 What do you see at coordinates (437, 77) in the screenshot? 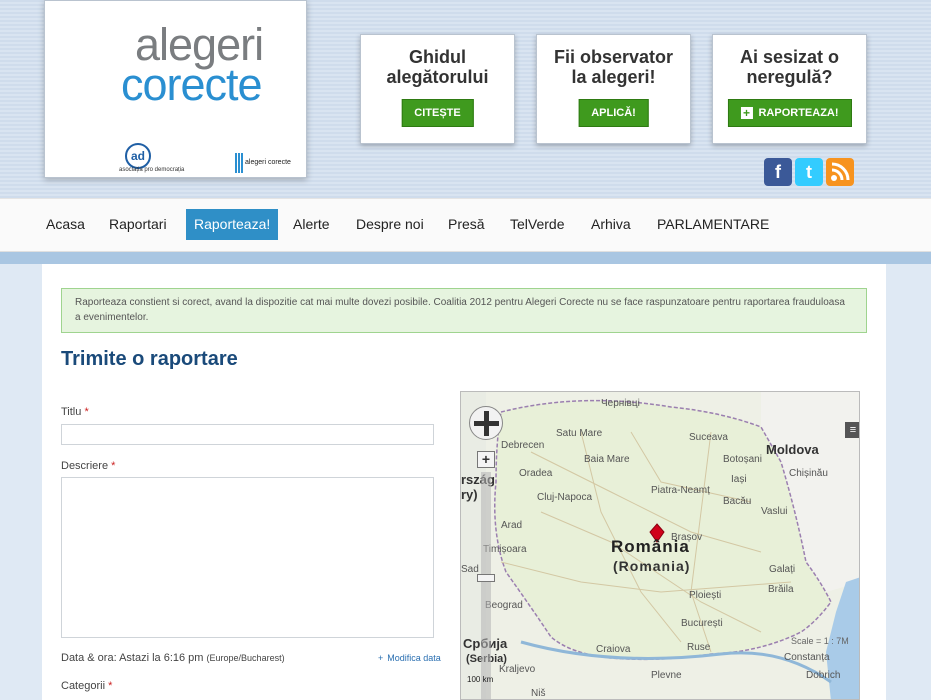
I see `promo-title-line2: alegătorului` at bounding box center [437, 77].